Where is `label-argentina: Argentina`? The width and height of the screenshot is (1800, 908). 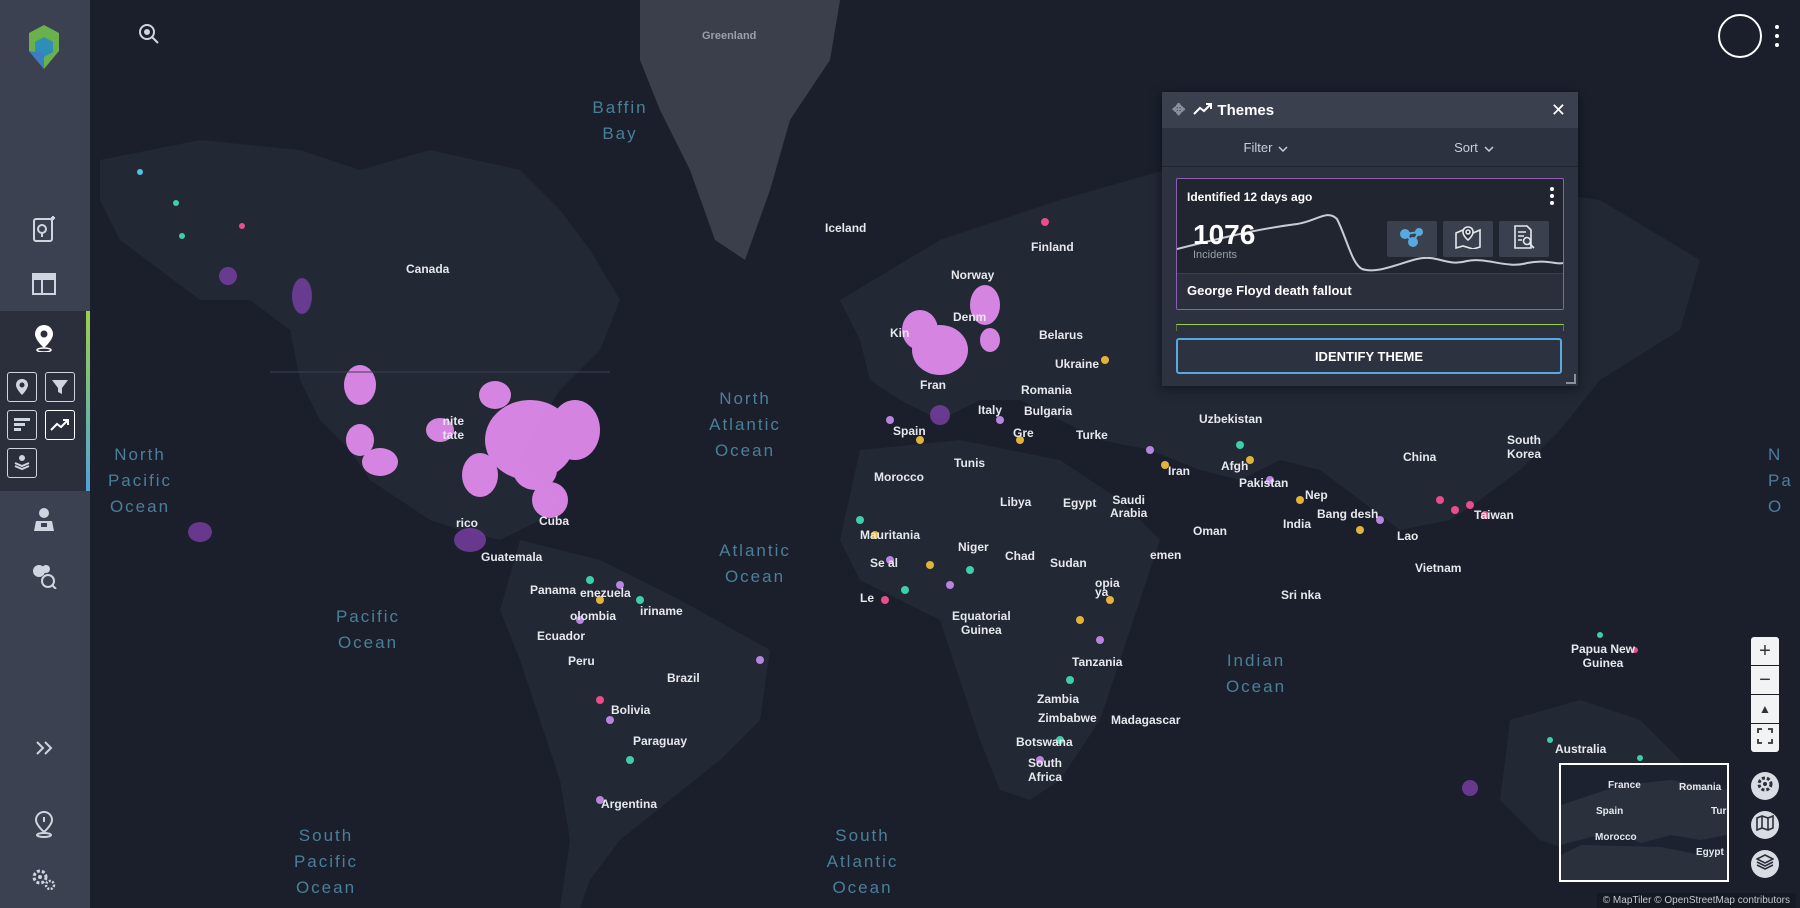 label-argentina: Argentina is located at coordinates (629, 804).